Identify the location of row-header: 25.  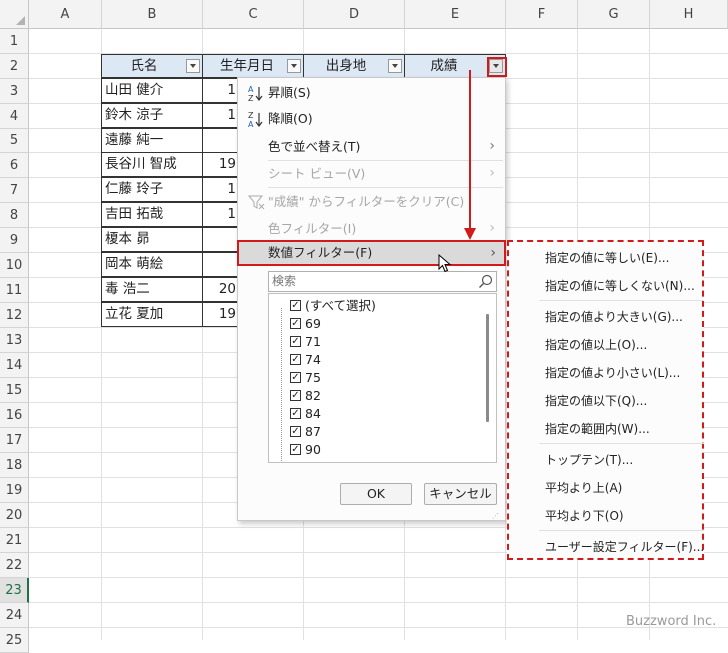
(14, 640).